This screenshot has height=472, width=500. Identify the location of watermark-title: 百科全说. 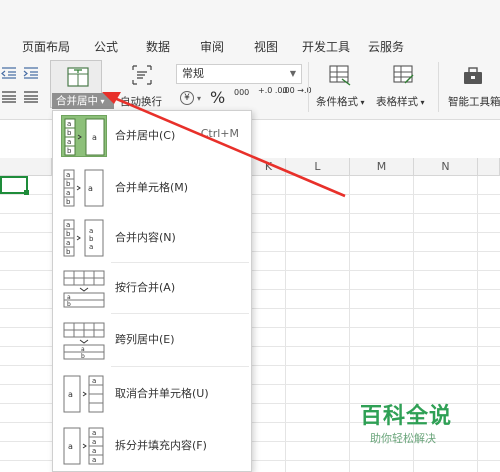
(406, 416).